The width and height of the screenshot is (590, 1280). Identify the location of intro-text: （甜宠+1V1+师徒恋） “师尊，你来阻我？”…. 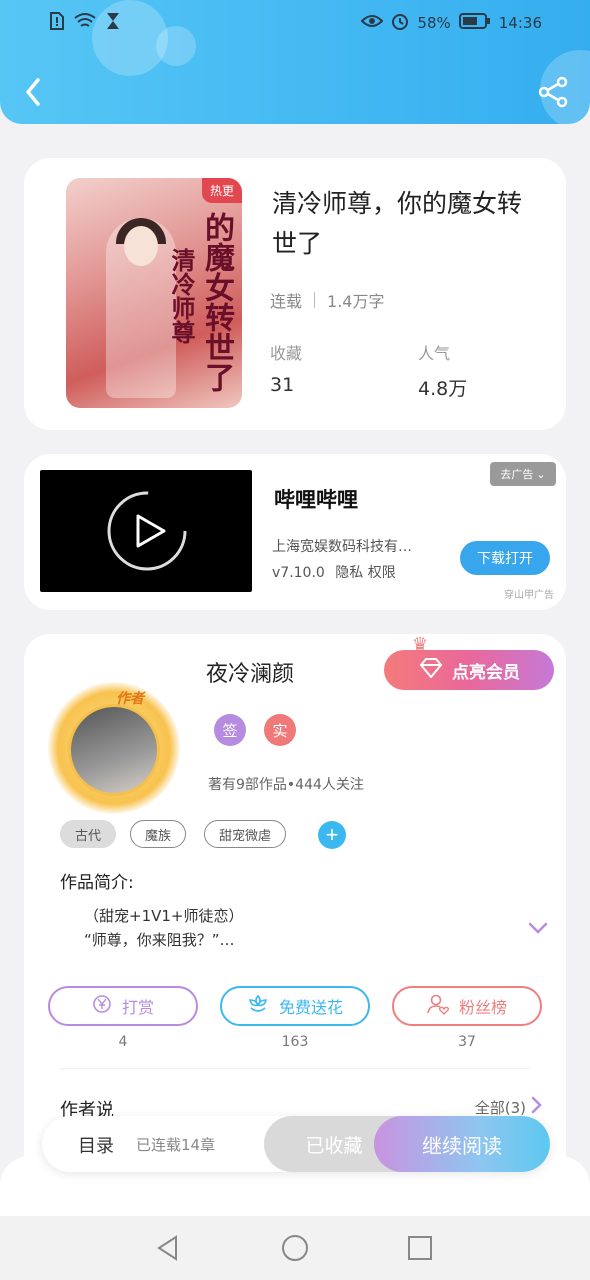
(164, 928).